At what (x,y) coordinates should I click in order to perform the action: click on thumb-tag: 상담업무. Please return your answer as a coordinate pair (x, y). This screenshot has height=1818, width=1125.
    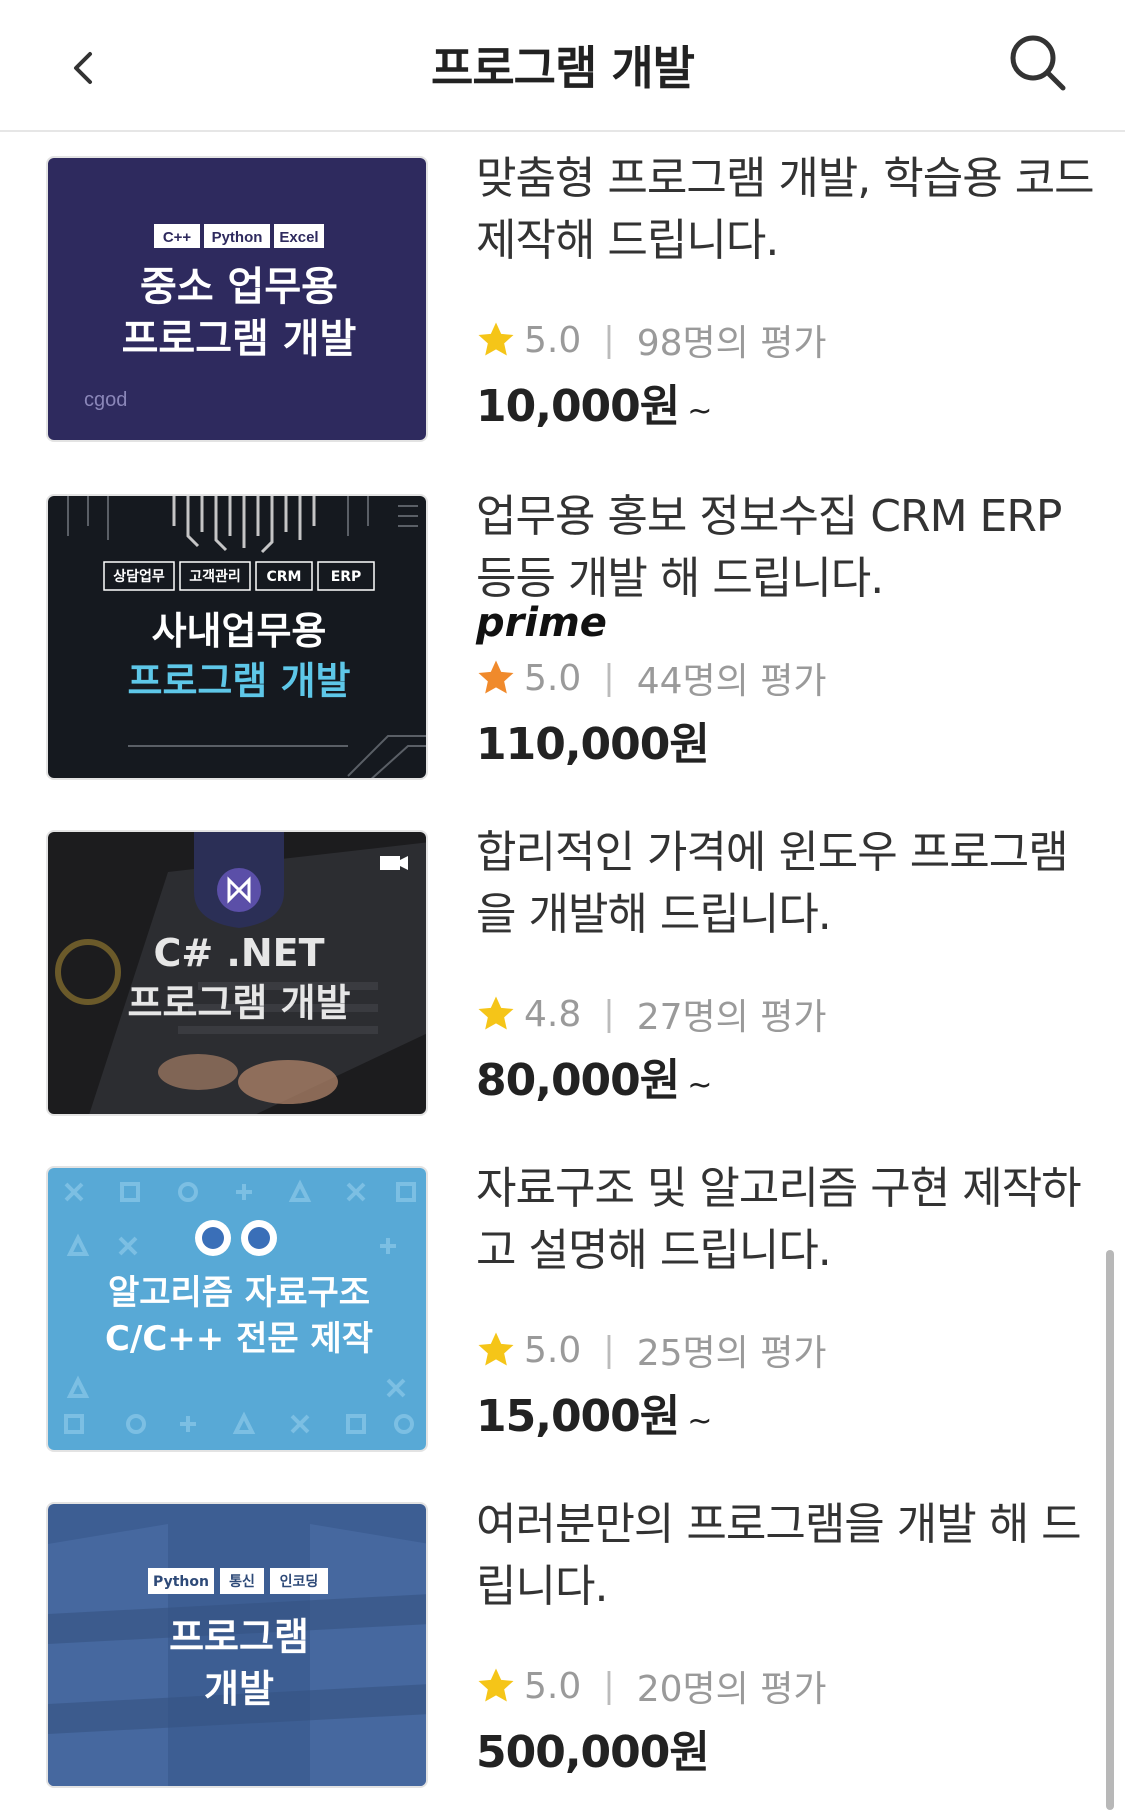
    Looking at the image, I should click on (139, 576).